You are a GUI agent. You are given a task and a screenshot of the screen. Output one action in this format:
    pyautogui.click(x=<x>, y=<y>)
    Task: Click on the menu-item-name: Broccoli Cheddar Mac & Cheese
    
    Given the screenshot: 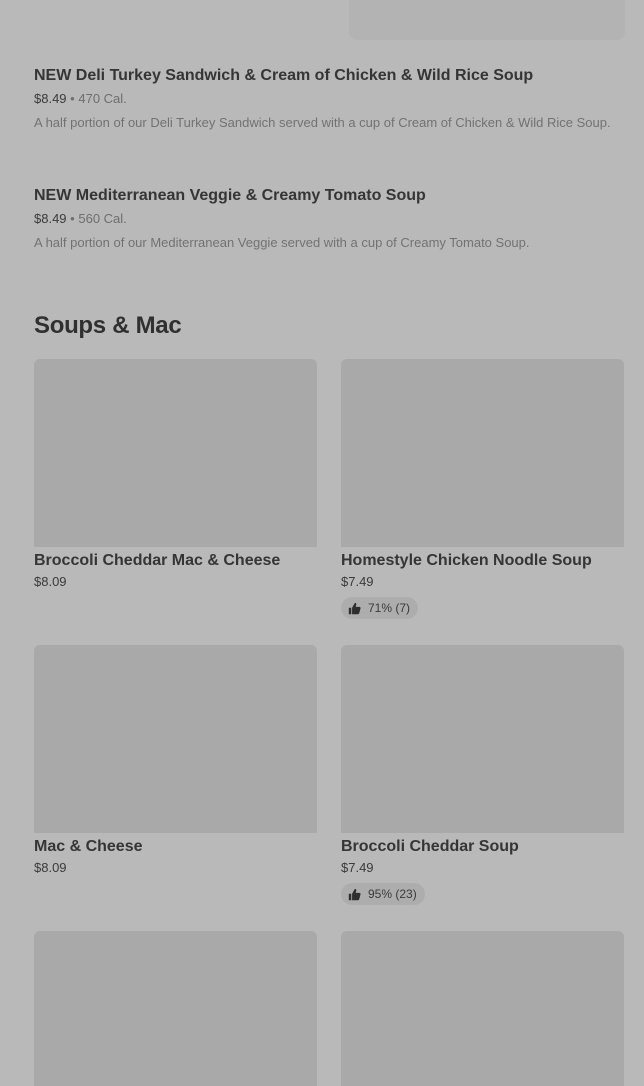 What is the action you would take?
    pyautogui.click(x=175, y=561)
    